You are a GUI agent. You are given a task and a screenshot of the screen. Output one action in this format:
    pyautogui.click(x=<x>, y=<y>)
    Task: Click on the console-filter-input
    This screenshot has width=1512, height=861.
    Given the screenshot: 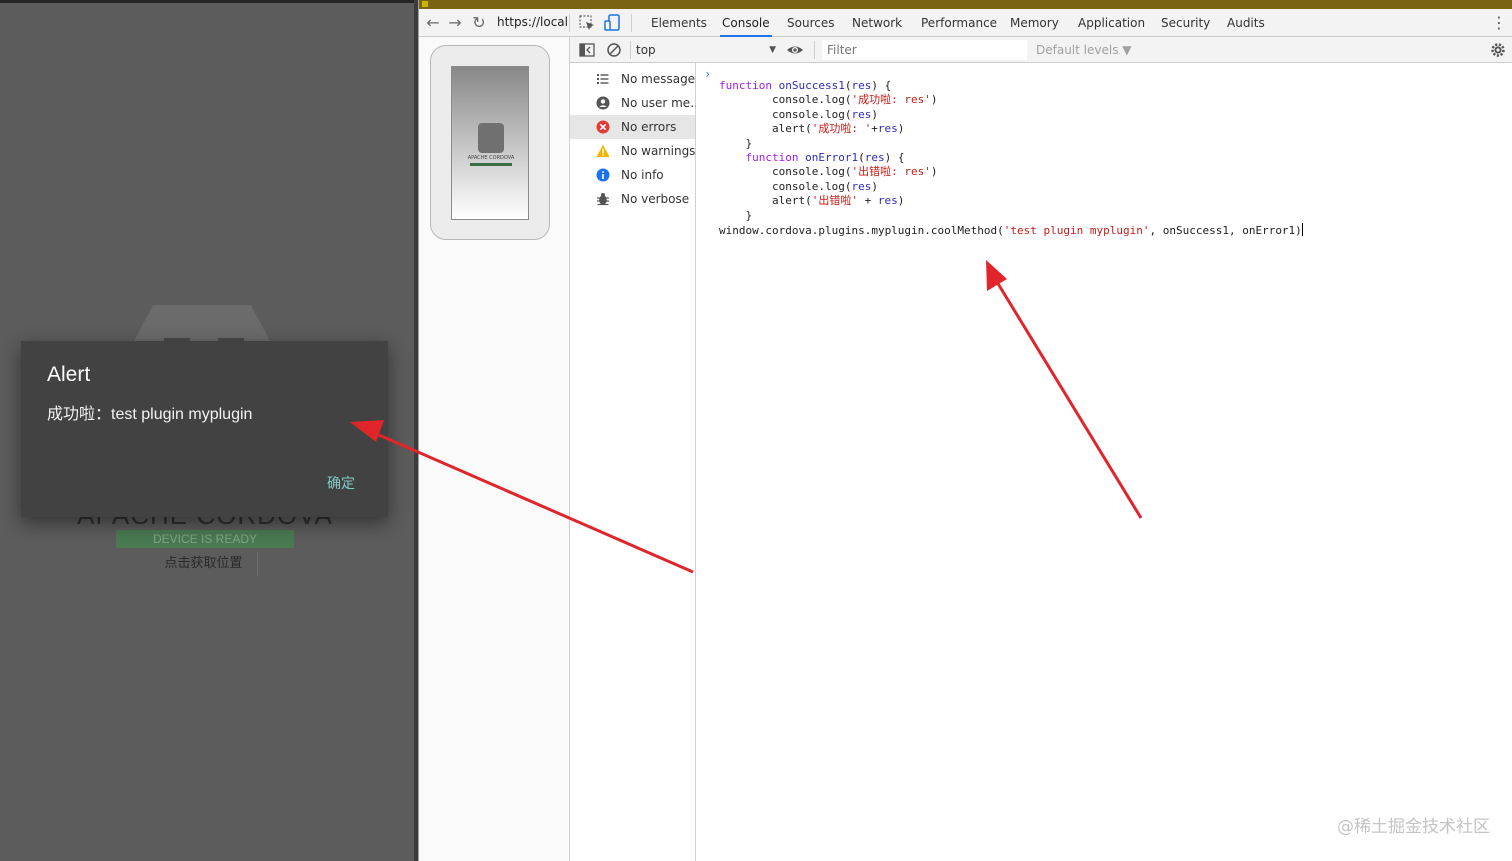 What is the action you would take?
    pyautogui.click(x=924, y=50)
    